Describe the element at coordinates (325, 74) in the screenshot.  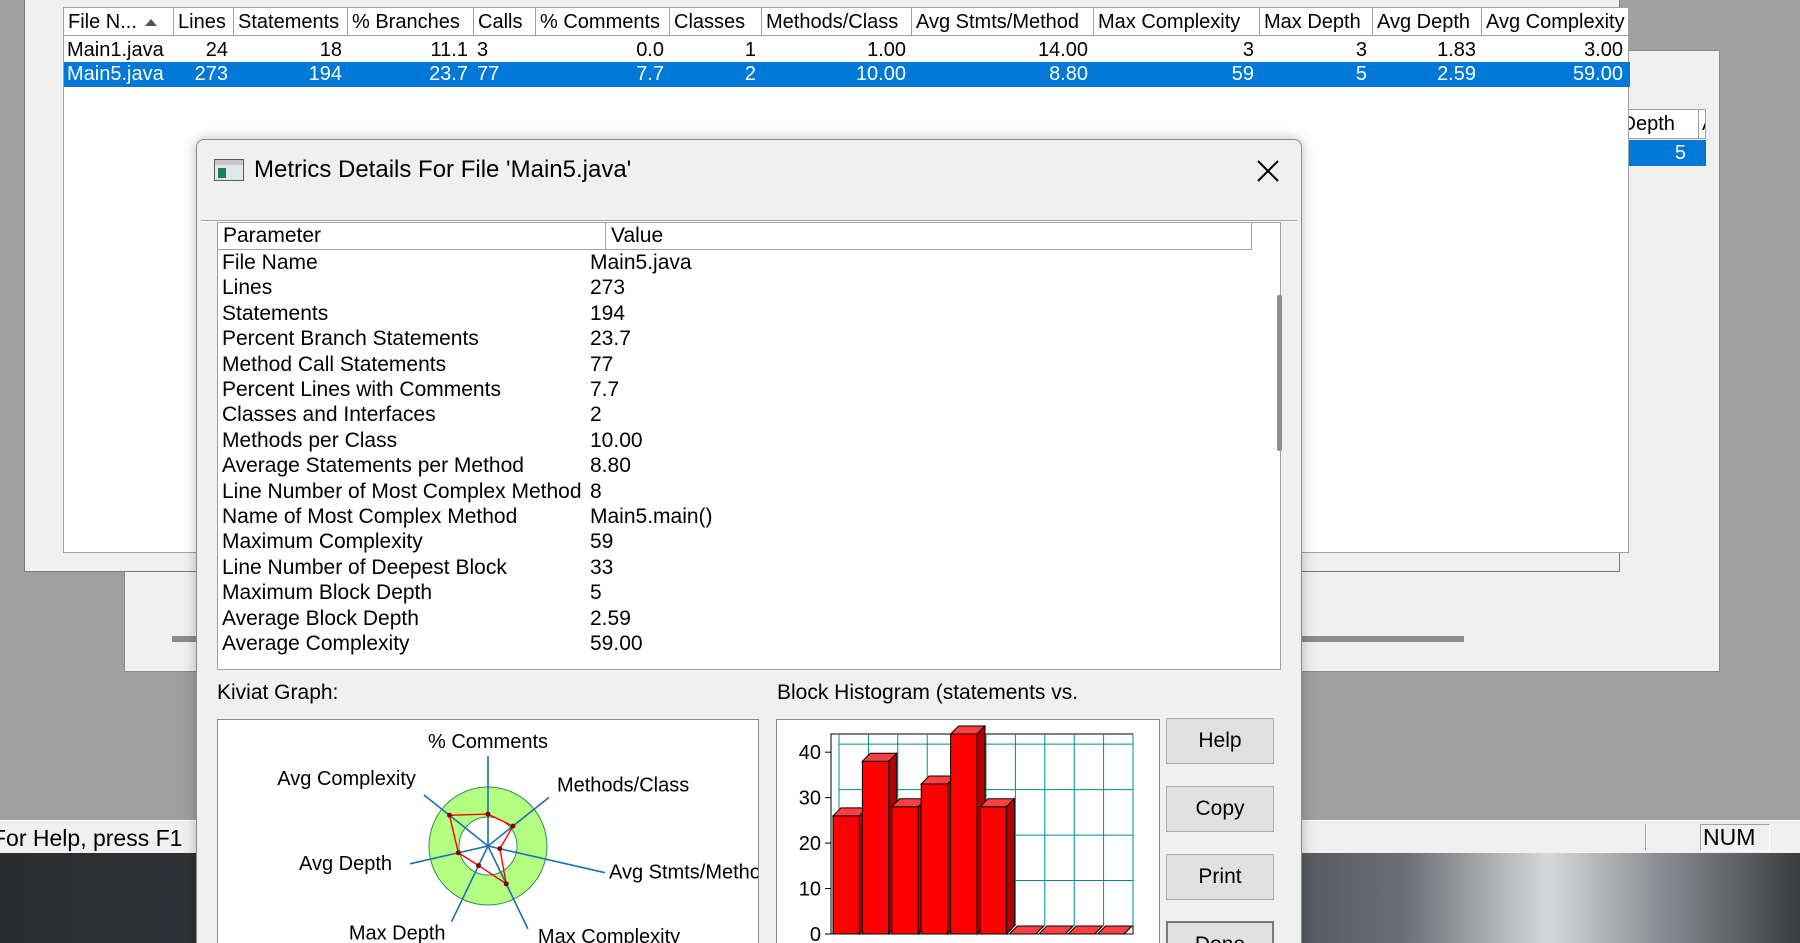
I see `table-cell: 194` at that location.